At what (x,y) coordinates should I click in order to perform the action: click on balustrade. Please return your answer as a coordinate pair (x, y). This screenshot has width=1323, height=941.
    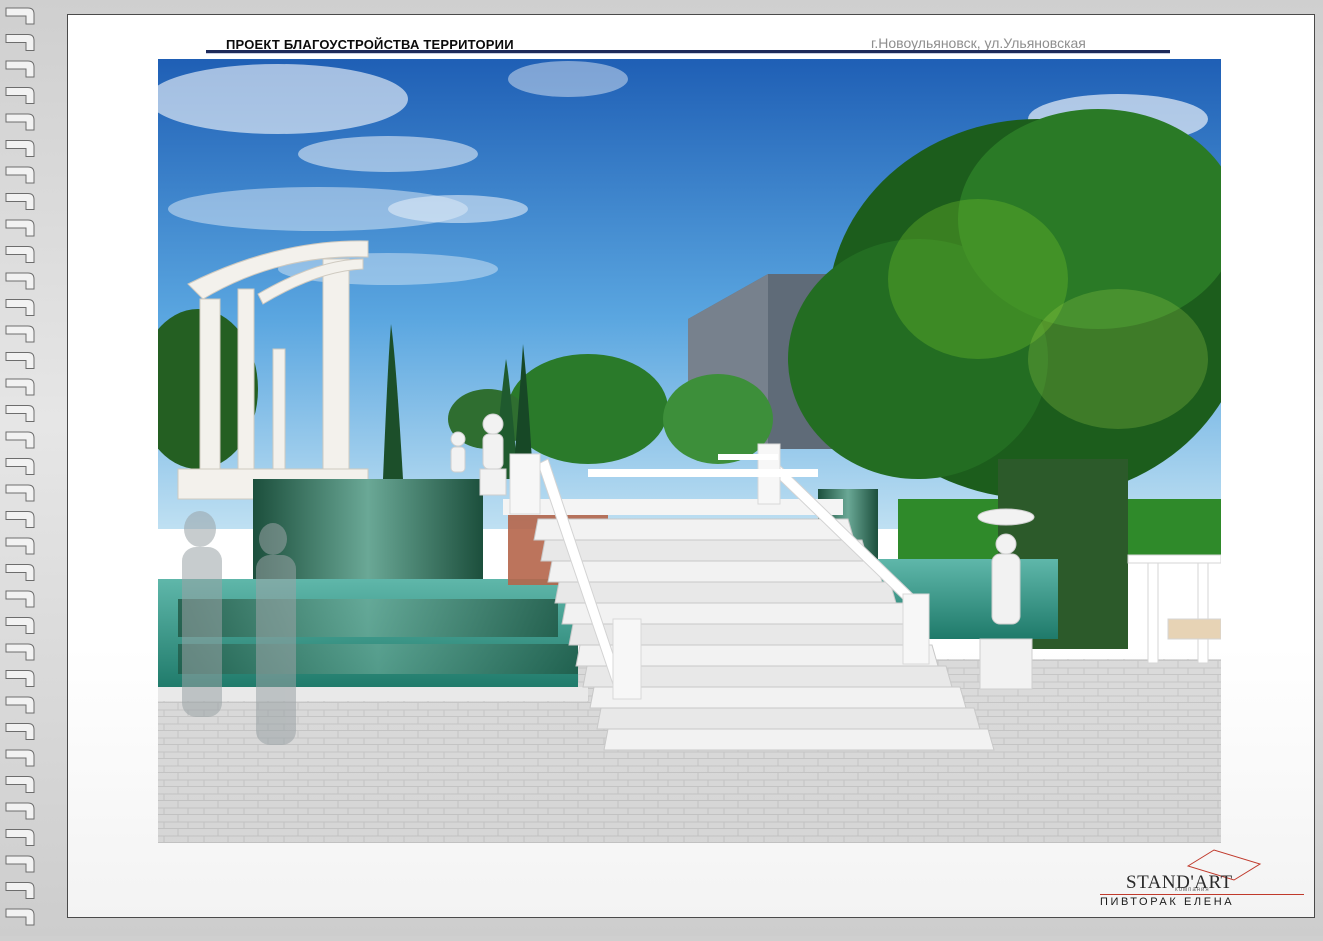
    Looking at the image, I should click on (1174, 609).